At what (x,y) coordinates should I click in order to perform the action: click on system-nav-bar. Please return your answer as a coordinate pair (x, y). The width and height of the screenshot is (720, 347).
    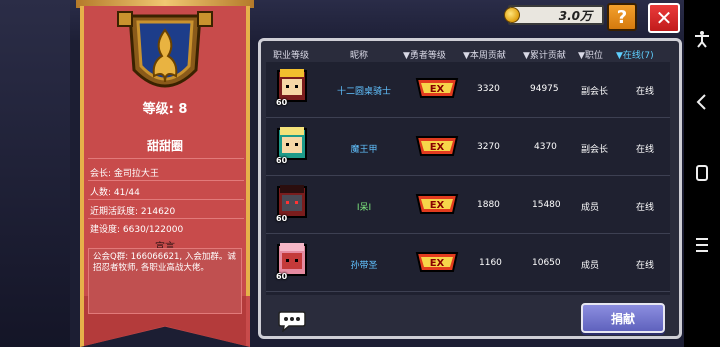
    Looking at the image, I should click on (702, 173).